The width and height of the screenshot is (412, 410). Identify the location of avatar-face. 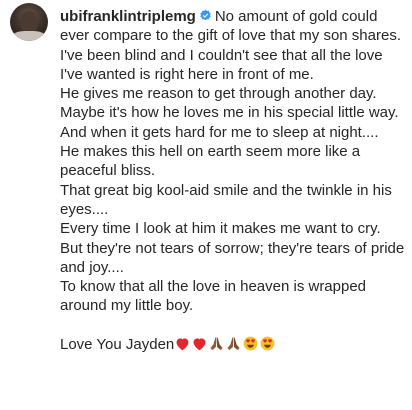
(29, 22).